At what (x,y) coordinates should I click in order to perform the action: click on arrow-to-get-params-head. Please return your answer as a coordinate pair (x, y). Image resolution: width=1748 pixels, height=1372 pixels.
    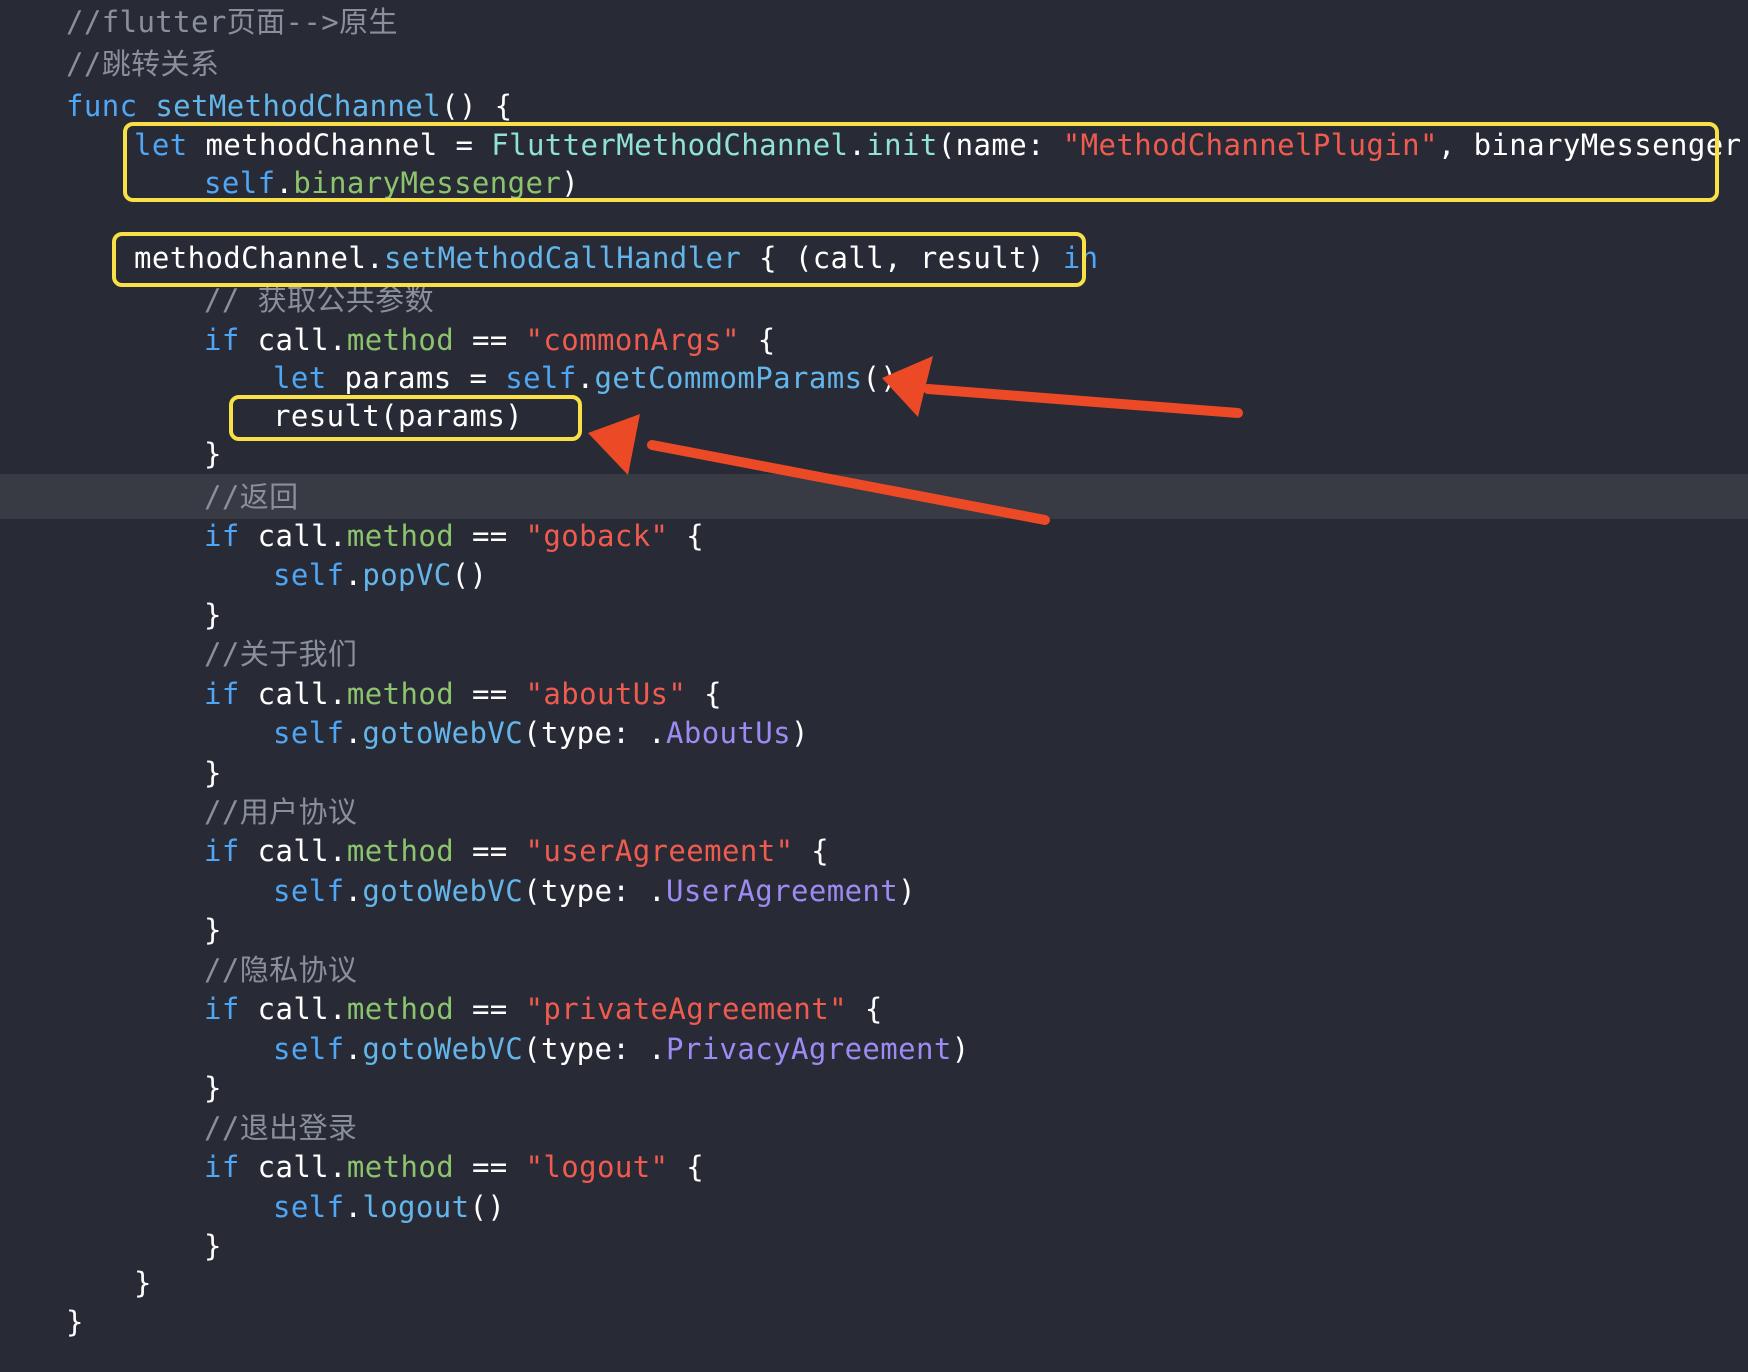
    Looking at the image, I should click on (907, 386).